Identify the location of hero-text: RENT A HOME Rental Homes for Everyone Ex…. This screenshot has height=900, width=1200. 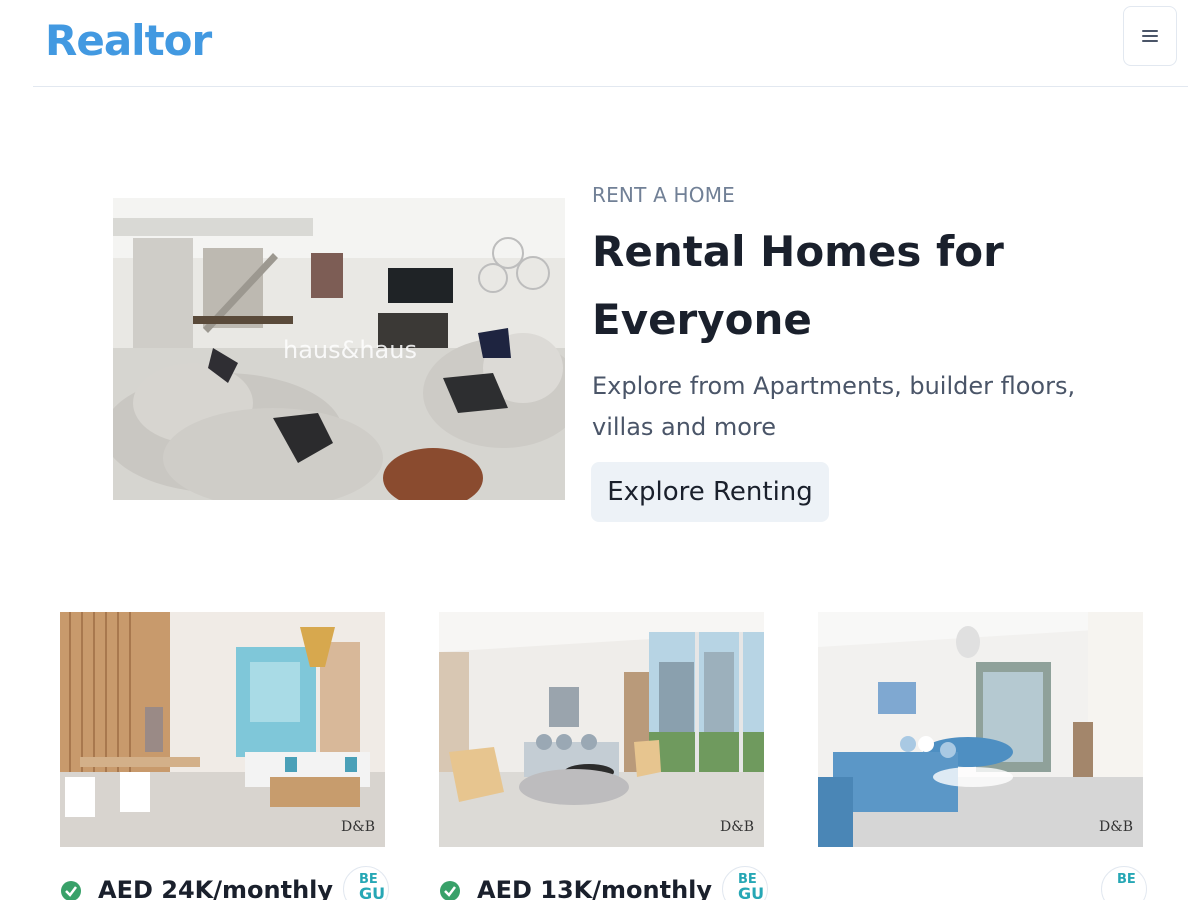
(852, 315).